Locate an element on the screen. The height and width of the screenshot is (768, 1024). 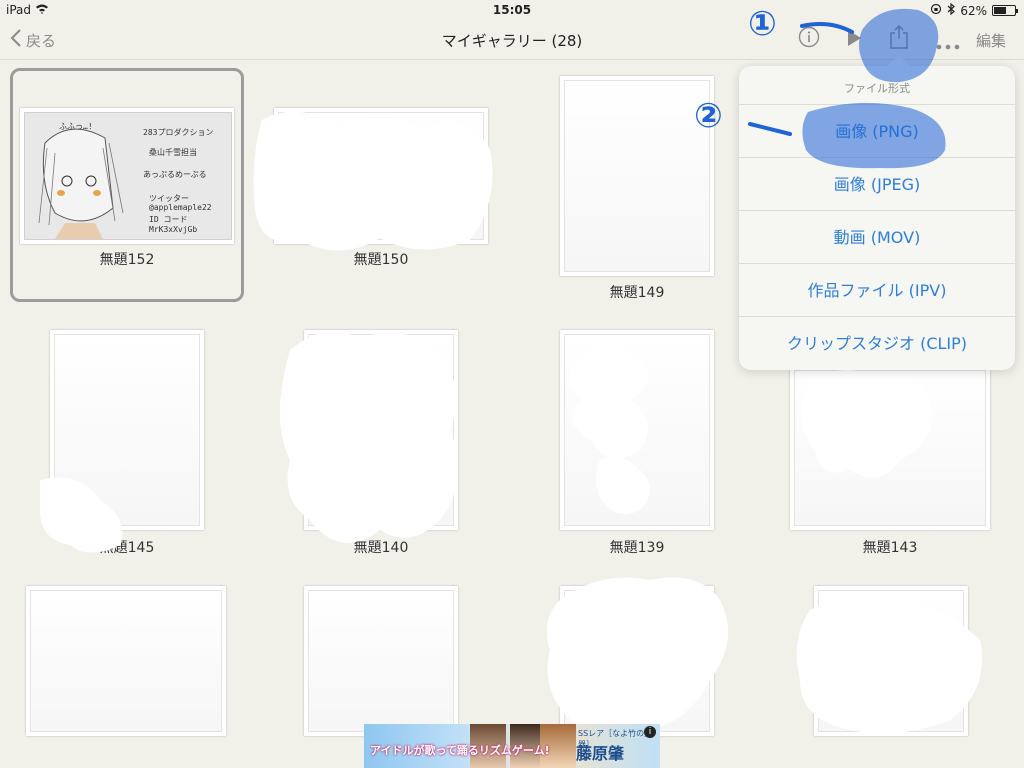
artwork-title: 無題150 is located at coordinates (381, 260).